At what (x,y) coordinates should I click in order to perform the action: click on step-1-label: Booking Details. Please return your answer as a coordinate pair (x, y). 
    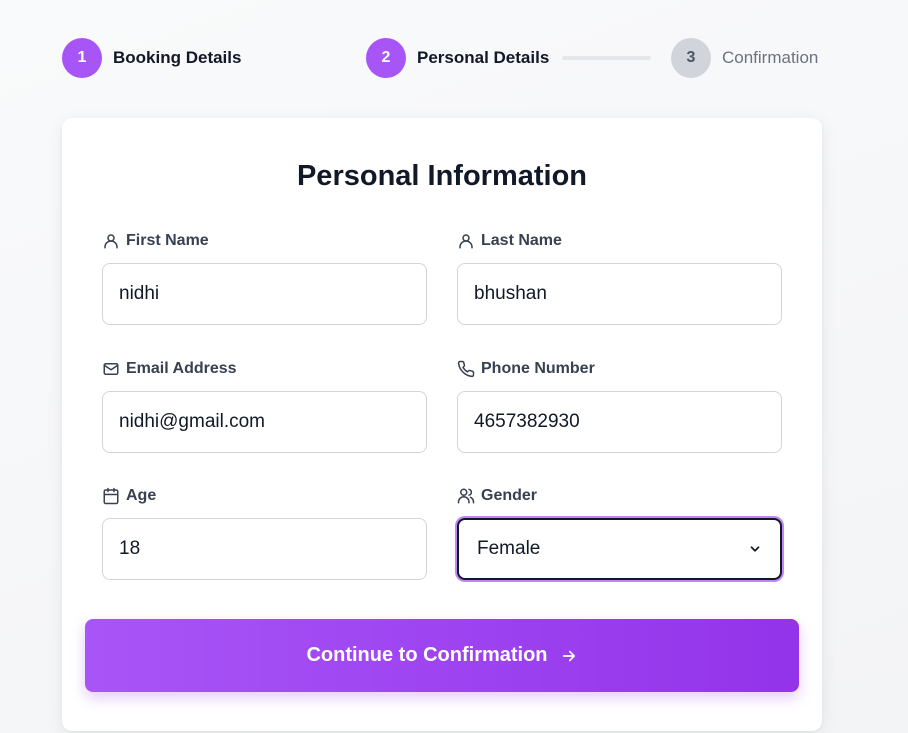
    Looking at the image, I should click on (177, 57).